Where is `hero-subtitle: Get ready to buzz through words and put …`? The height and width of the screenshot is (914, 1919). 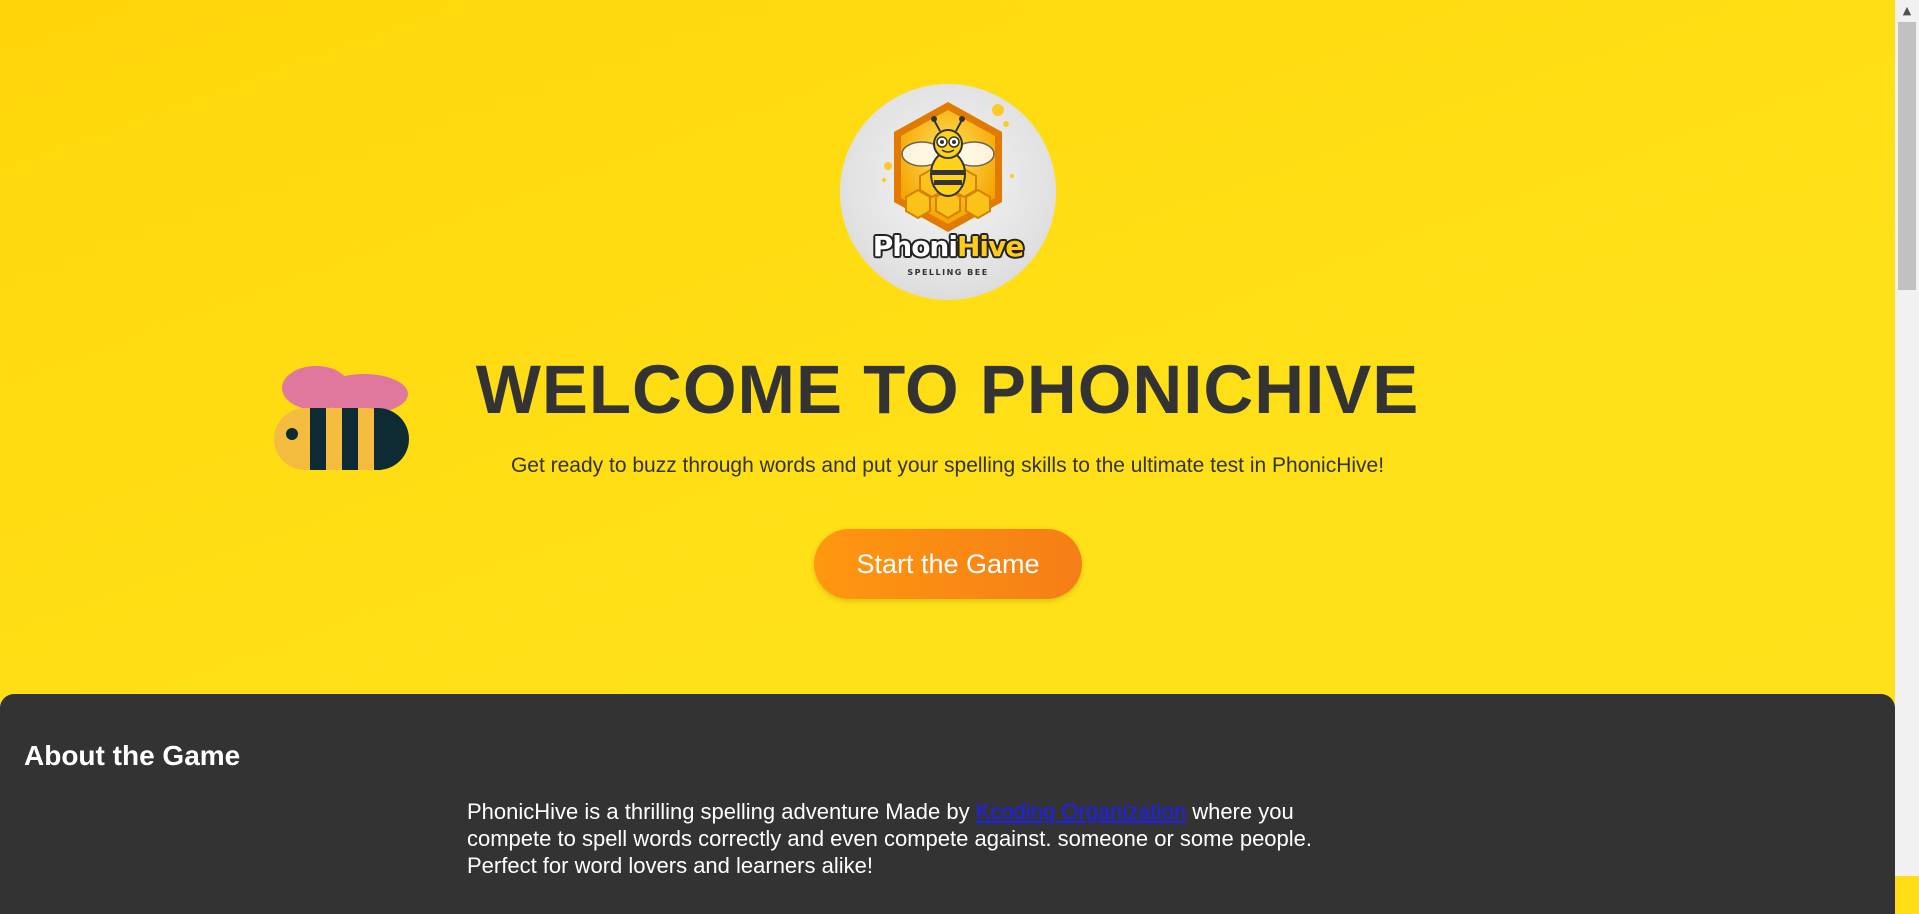
hero-subtitle: Get ready to buzz through words and put … is located at coordinates (947, 465).